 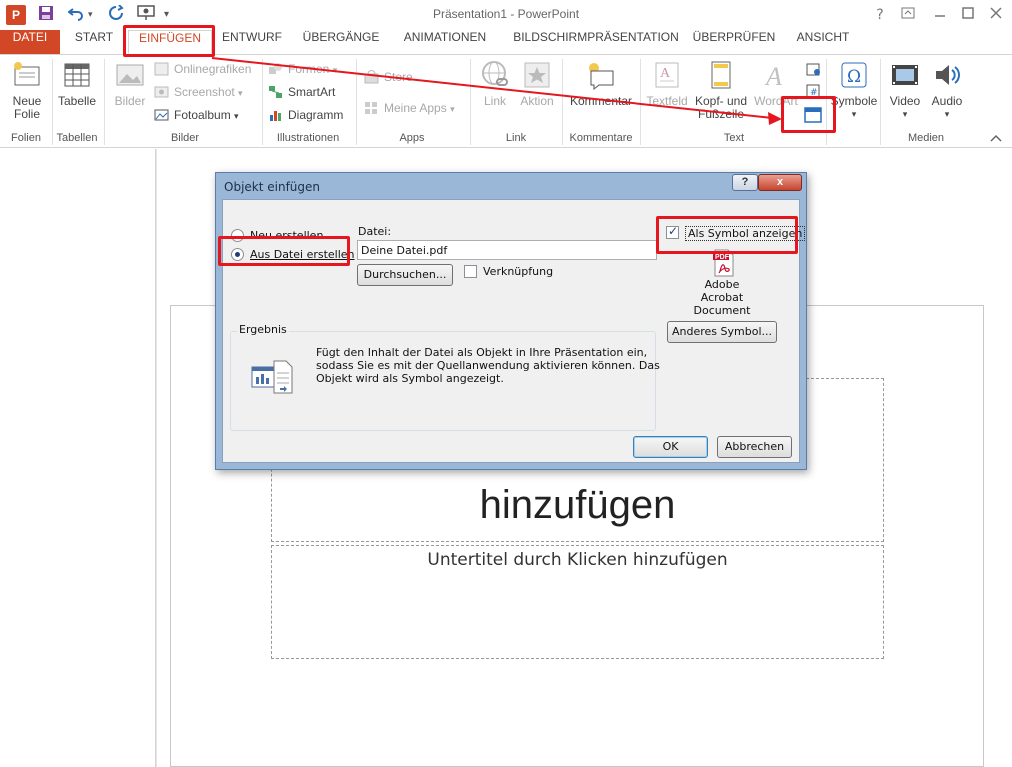 I want to click on store-button: Store, so click(x=388, y=77).